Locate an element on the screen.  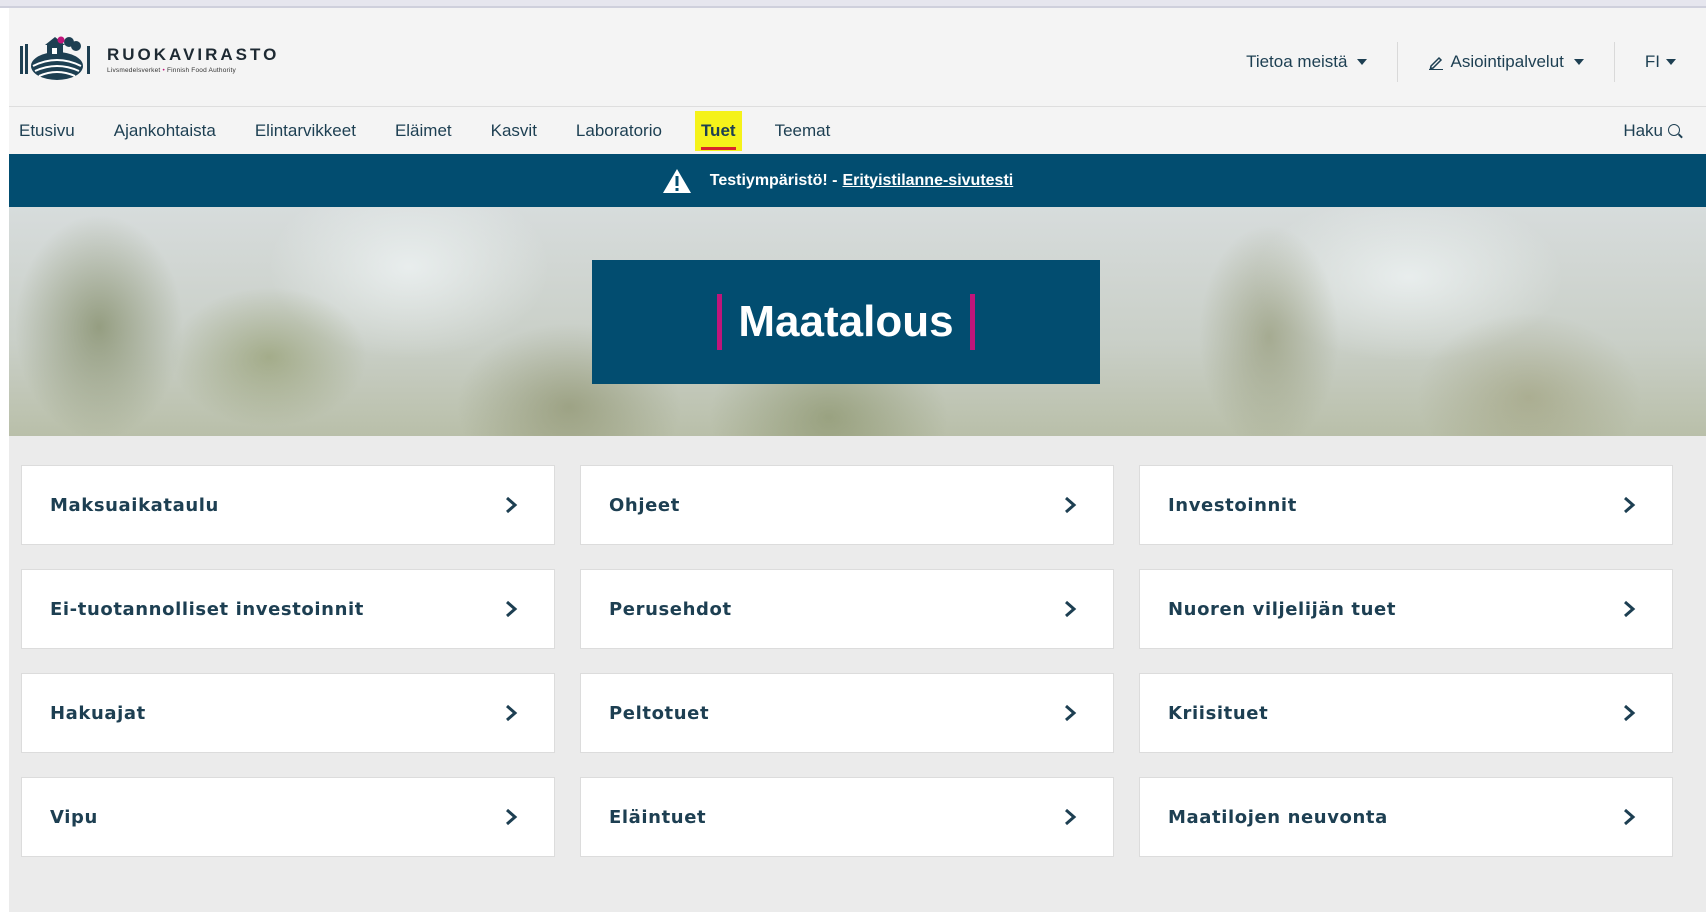
e-services-menu: Asiointipalvelut is located at coordinates (1505, 62).